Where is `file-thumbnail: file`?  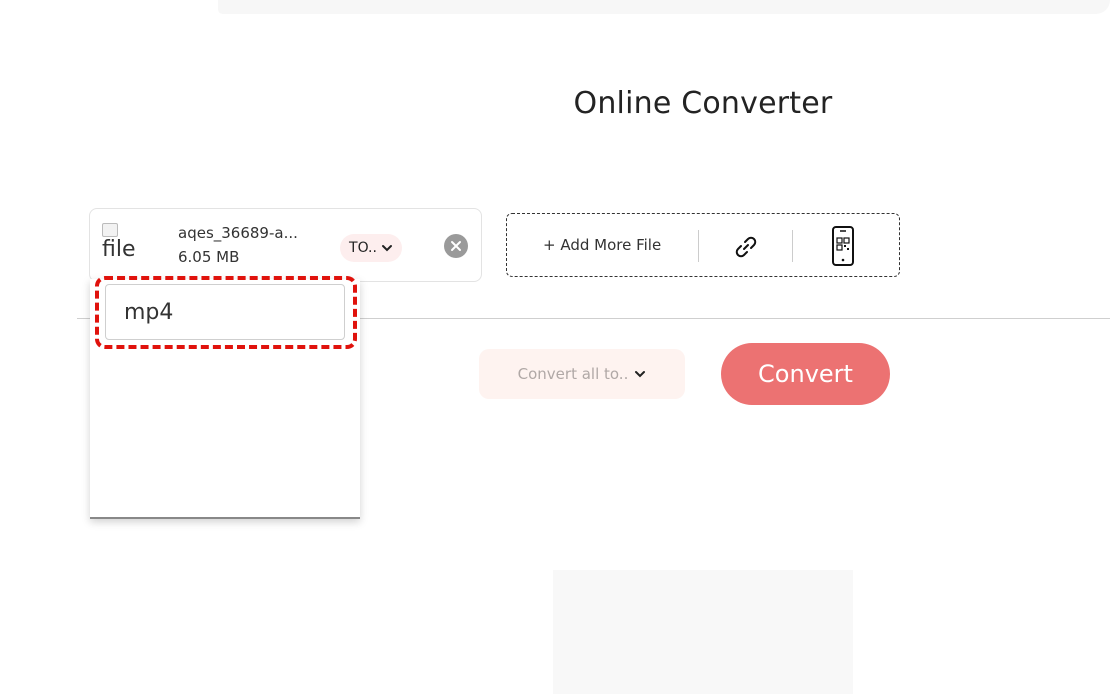 file-thumbnail: file is located at coordinates (124, 246).